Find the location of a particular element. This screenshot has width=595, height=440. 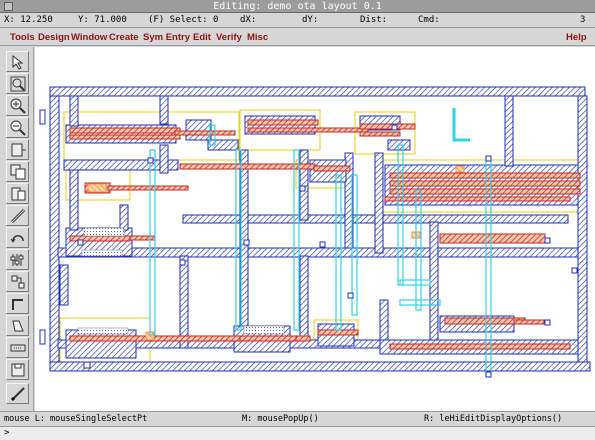

copy-tool-button is located at coordinates (17, 171).